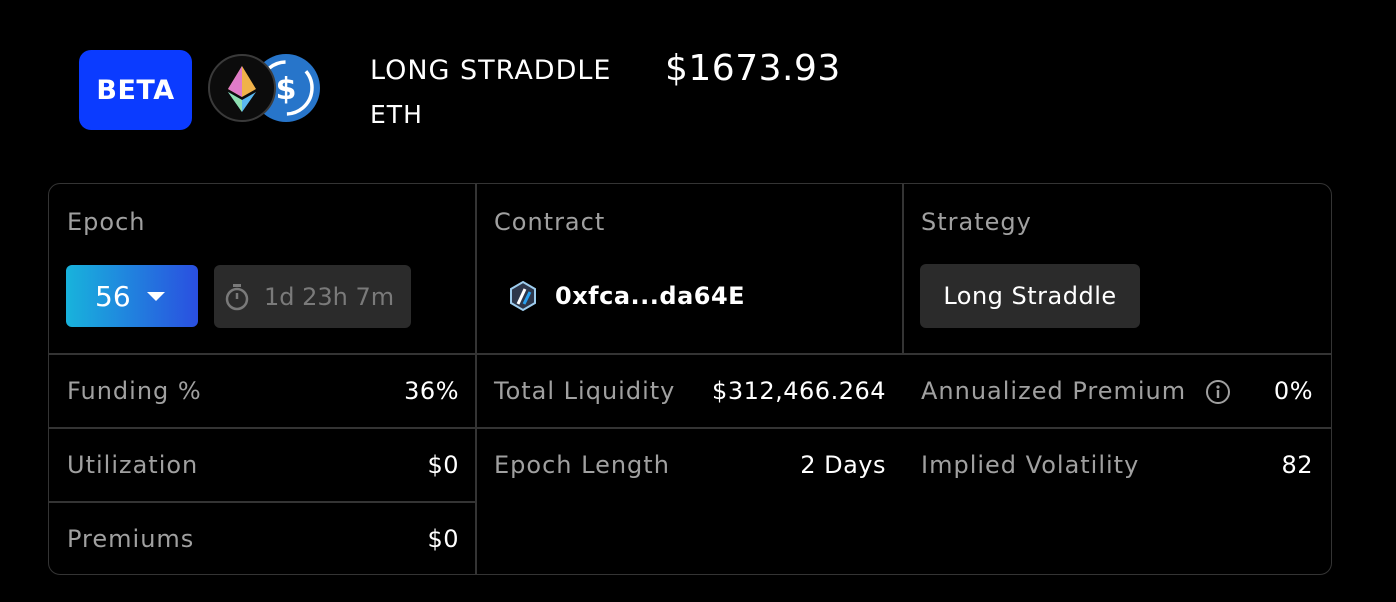 The image size is (1396, 602). I want to click on strategy-badge: Long Straddle, so click(1030, 296).